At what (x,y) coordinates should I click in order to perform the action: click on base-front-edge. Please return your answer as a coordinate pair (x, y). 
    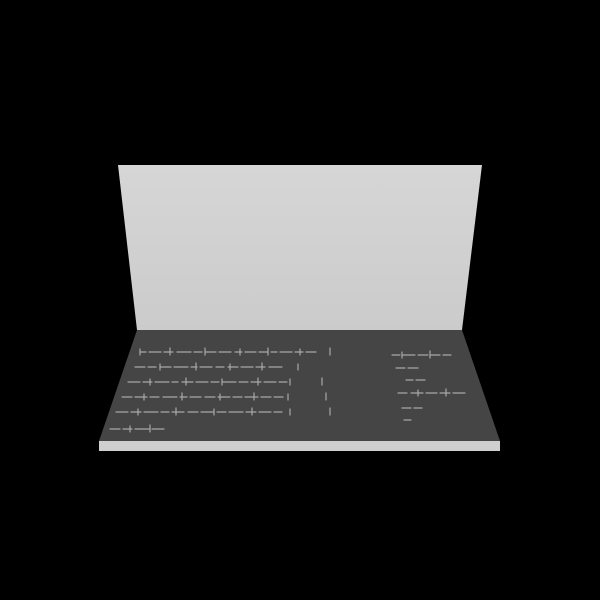
    Looking at the image, I should click on (299, 446).